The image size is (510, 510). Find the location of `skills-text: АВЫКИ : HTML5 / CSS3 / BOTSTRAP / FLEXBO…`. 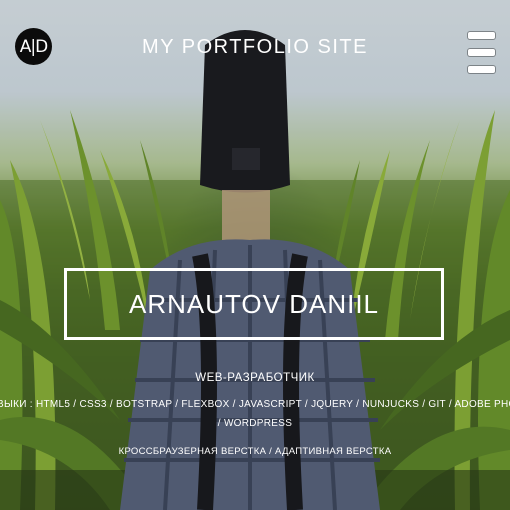

skills-text: АВЫКИ : HTML5 / CSS3 / BOTSTRAP / FLEXBO… is located at coordinates (255, 404).